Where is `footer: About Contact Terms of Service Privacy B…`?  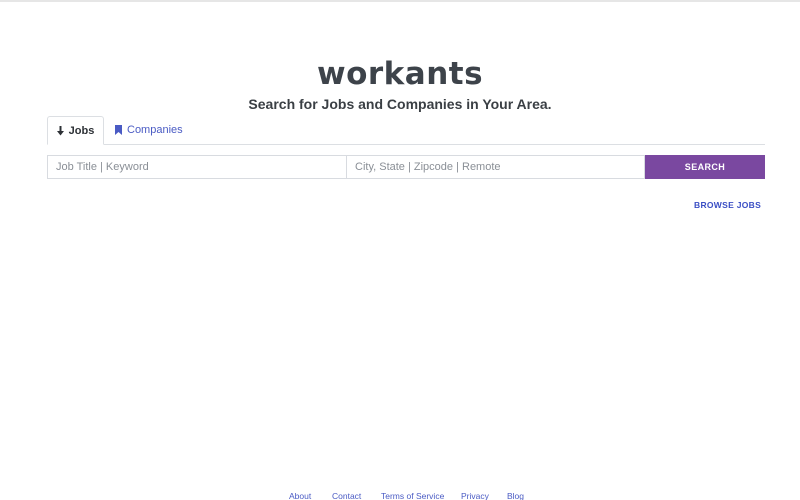
footer: About Contact Terms of Service Privacy B… is located at coordinates (400, 495).